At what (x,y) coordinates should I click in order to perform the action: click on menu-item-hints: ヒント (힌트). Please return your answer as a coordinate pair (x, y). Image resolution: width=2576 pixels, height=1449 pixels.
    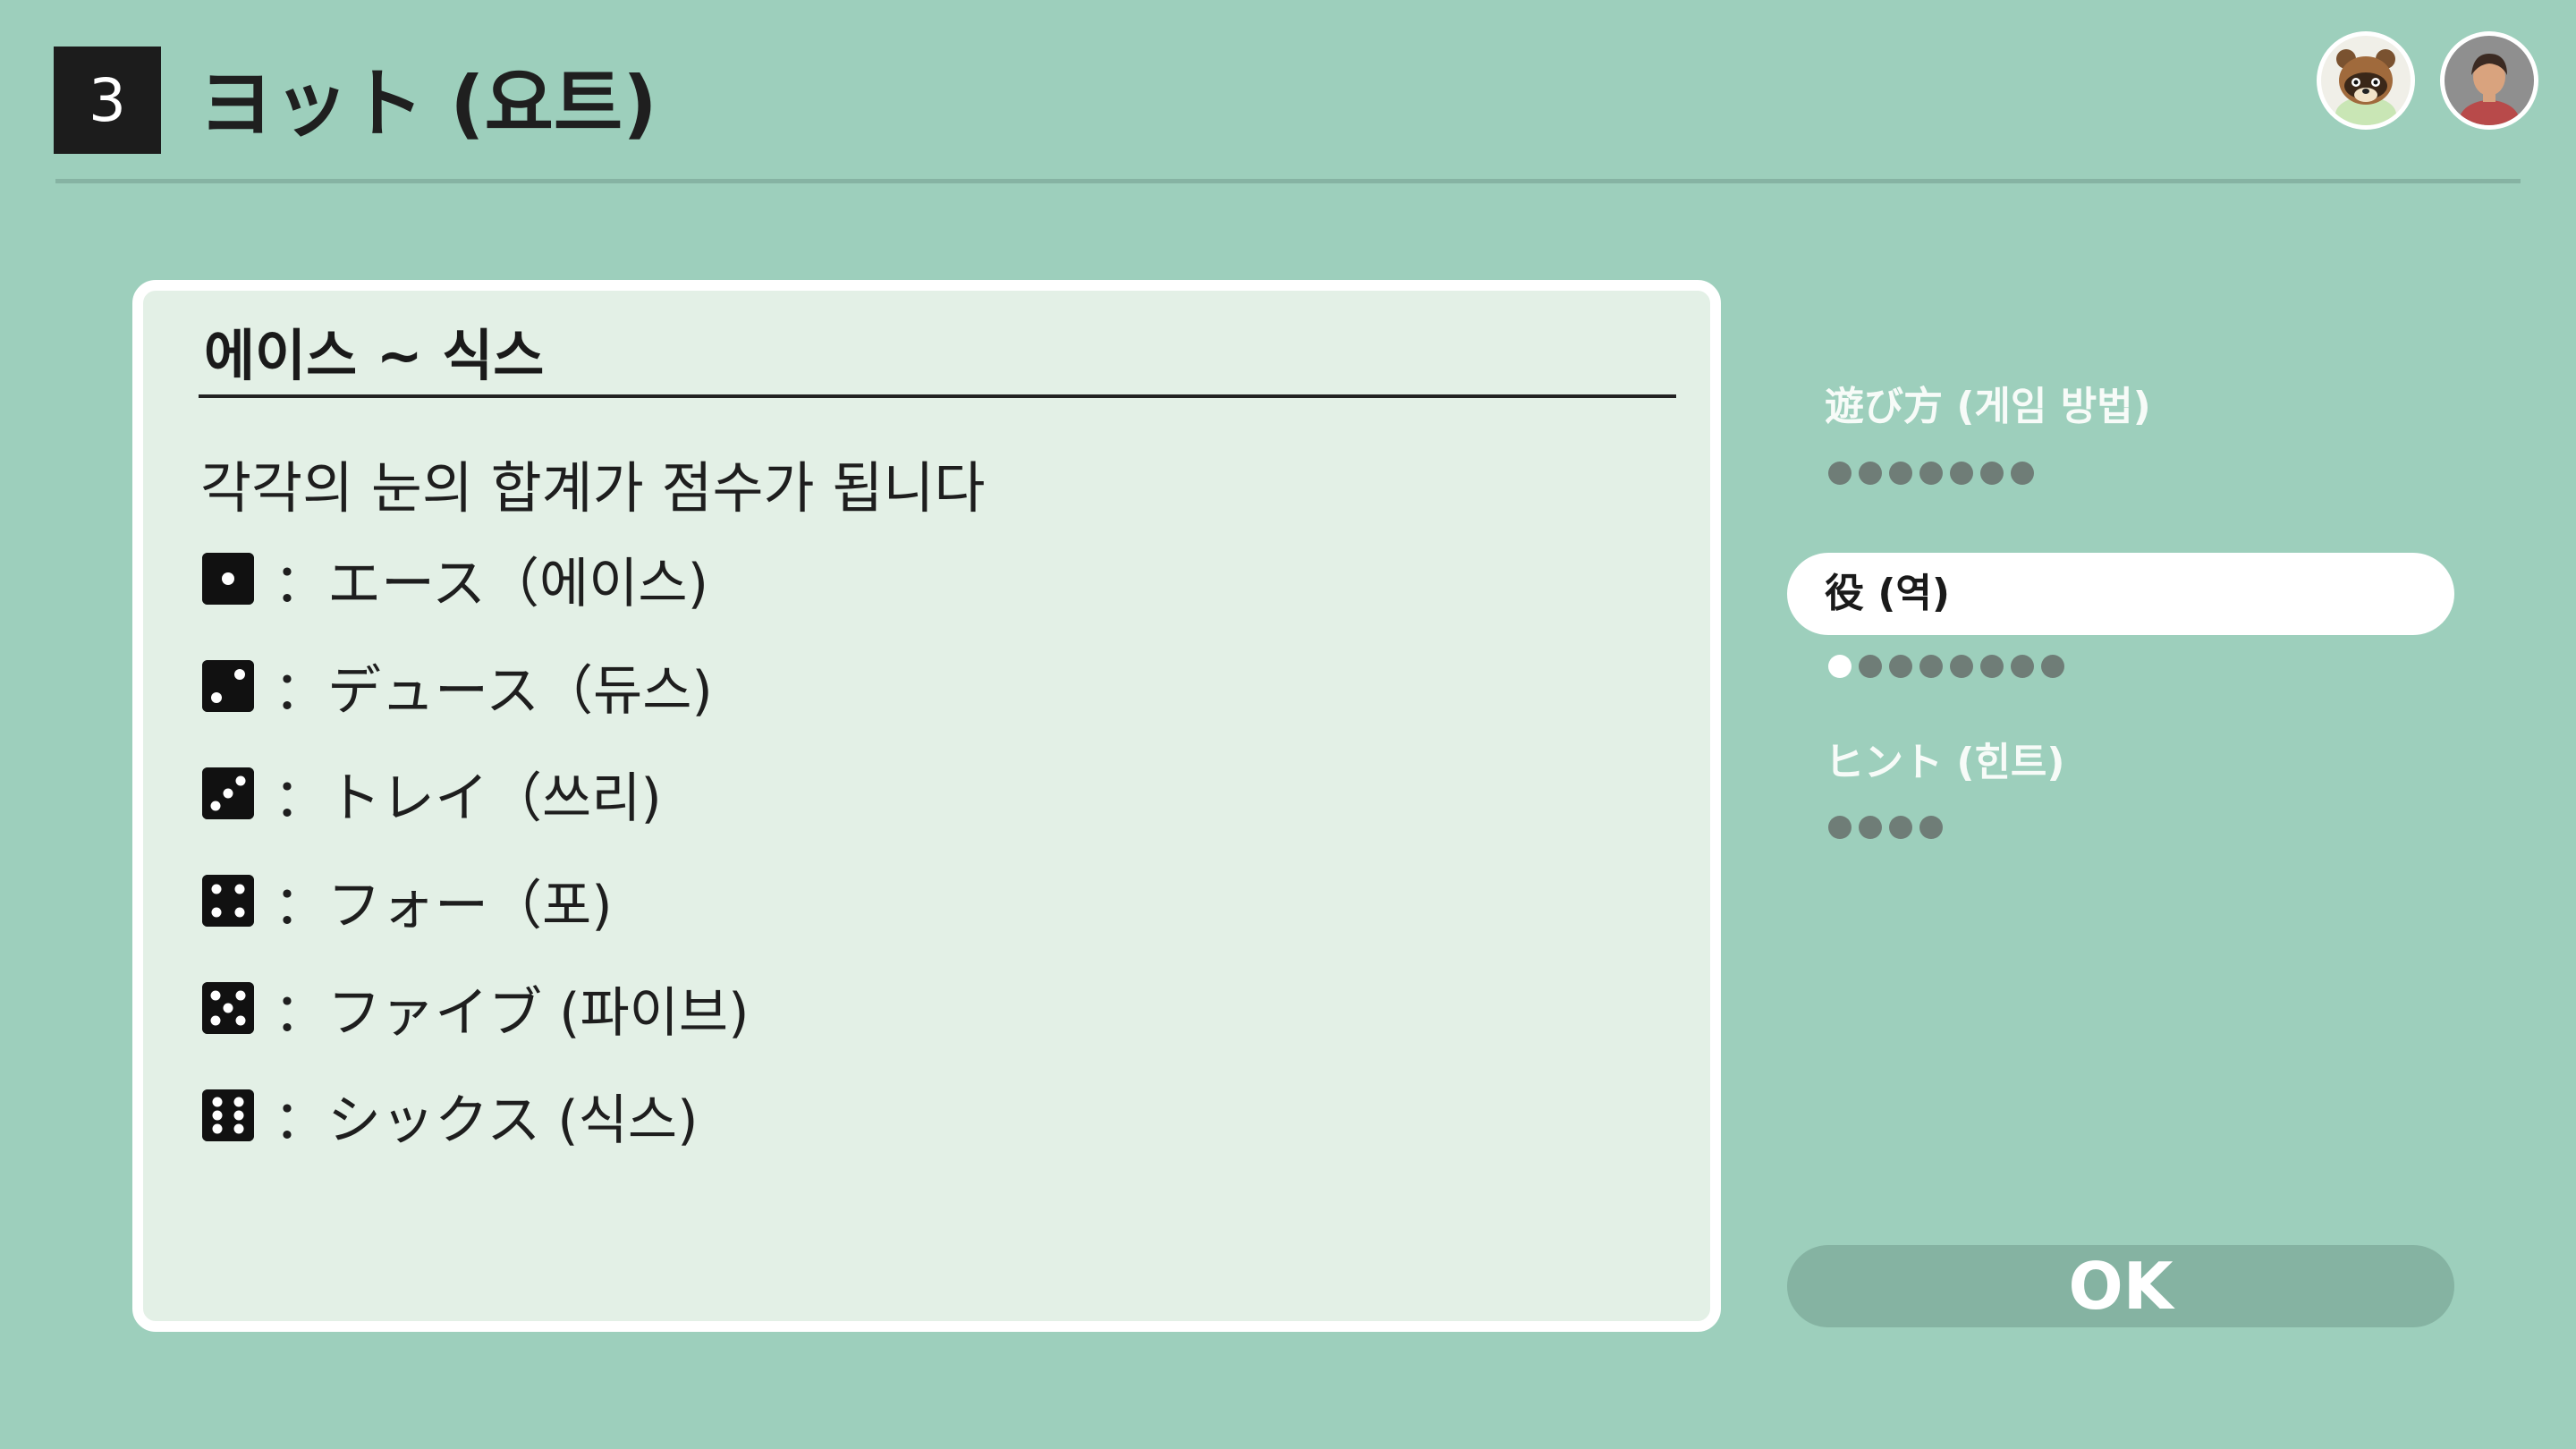
    Looking at the image, I should click on (1945, 758).